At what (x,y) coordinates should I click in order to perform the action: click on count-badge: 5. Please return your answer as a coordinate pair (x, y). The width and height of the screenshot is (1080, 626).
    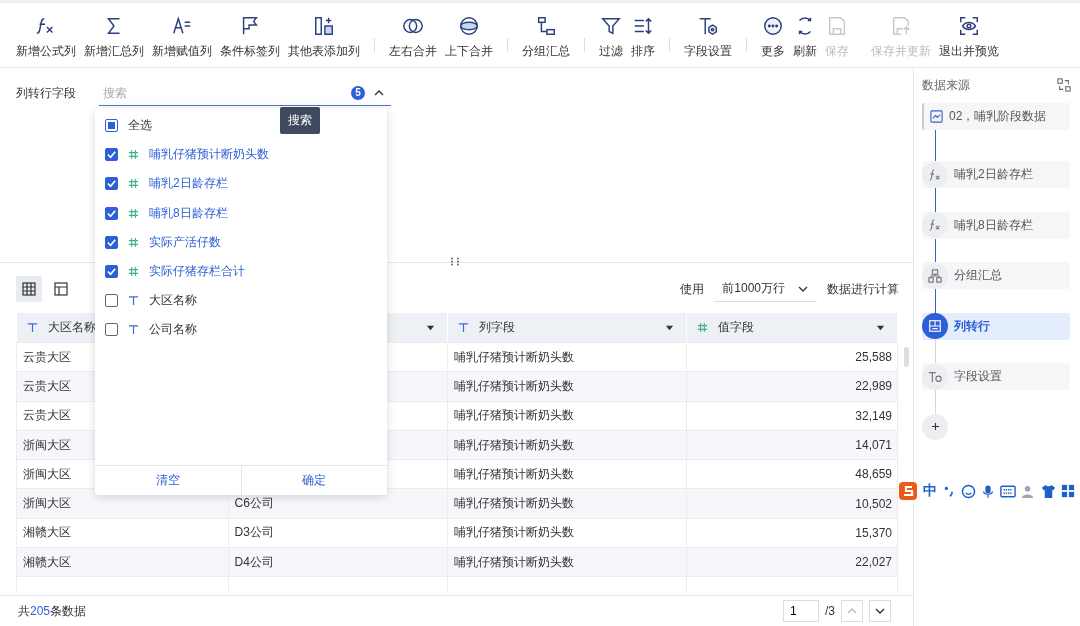
    Looking at the image, I should click on (358, 92).